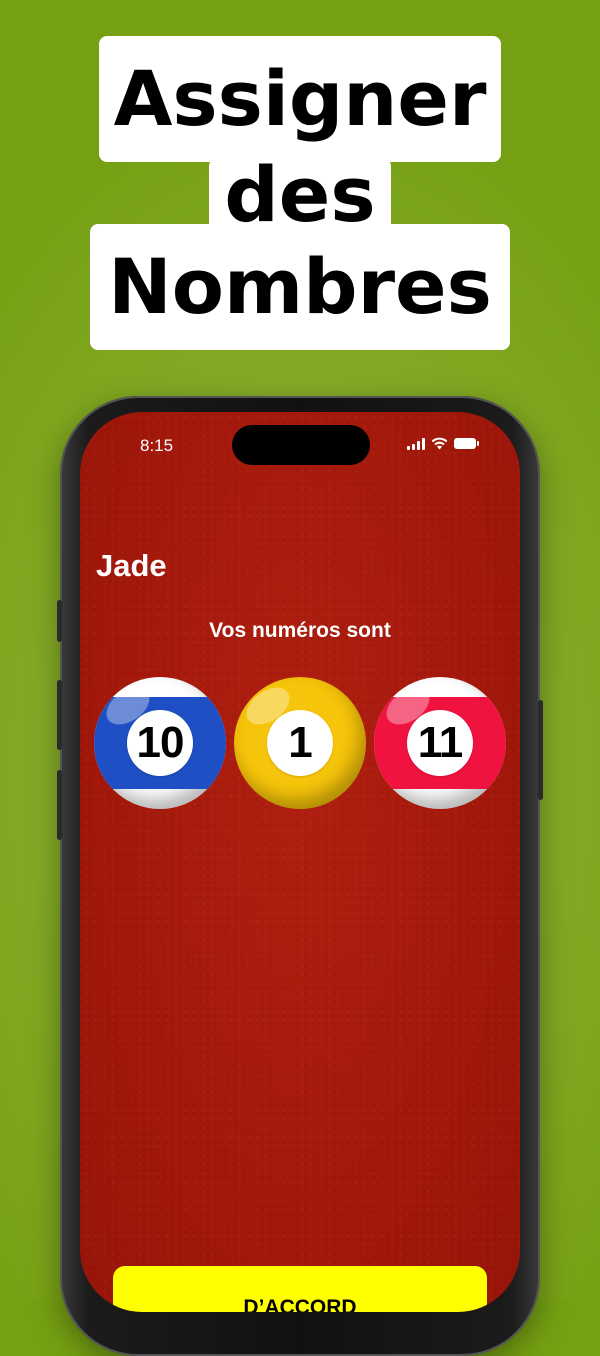 The image size is (600, 1356). Describe the element at coordinates (157, 445) in the screenshot. I see `status-time: 8:15` at that location.